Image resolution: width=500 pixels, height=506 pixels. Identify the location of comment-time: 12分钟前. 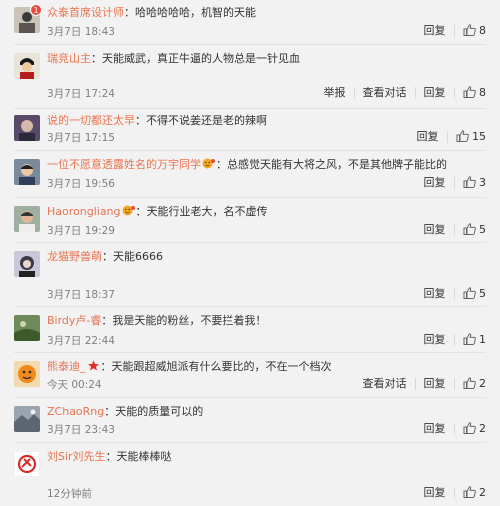
(69, 494).